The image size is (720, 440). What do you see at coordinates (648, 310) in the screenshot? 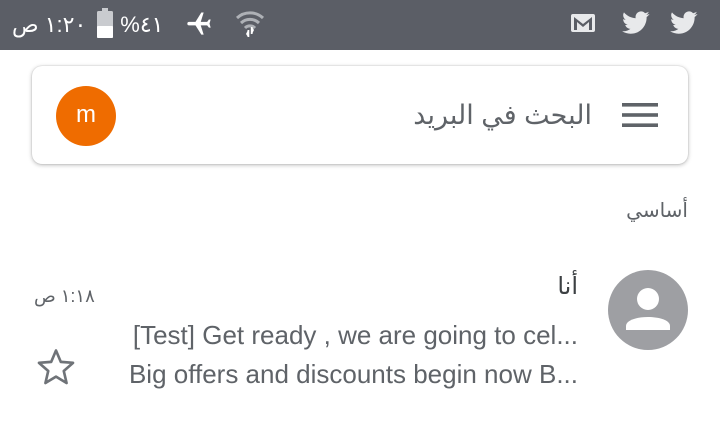
I see `sender-avatar-icon` at bounding box center [648, 310].